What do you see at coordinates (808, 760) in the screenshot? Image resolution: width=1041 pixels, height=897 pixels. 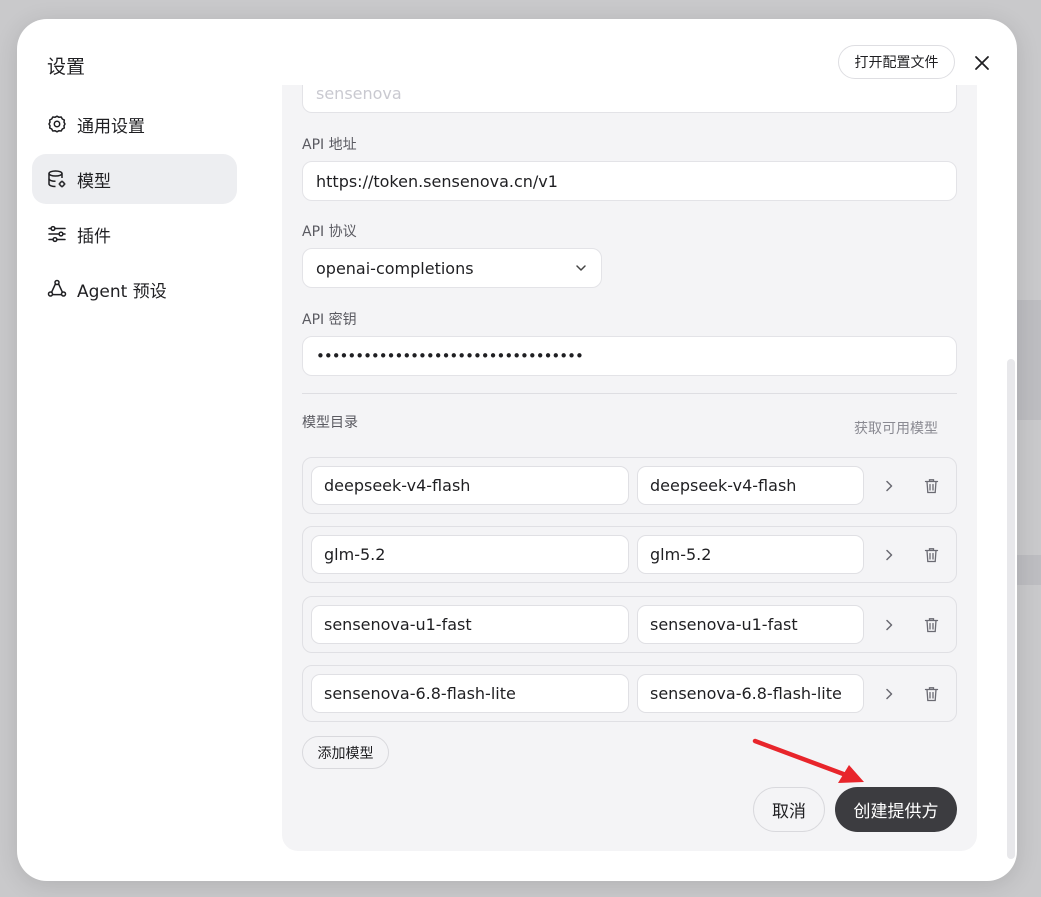 I see `annotation-arrow-icon` at bounding box center [808, 760].